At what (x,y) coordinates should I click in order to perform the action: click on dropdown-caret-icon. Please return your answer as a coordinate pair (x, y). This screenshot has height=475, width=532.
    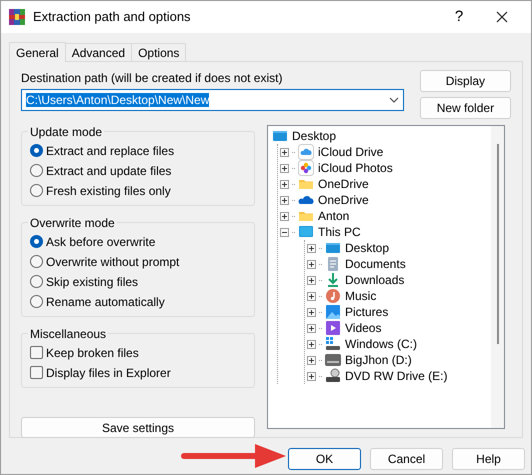
    Looking at the image, I should click on (393, 100).